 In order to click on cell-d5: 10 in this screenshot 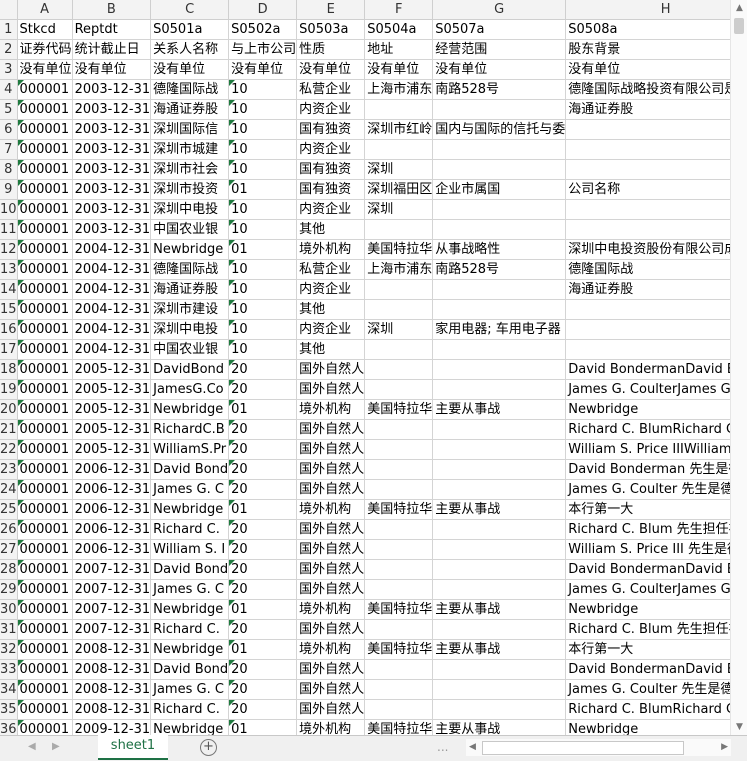, I will do `click(263, 109)`.